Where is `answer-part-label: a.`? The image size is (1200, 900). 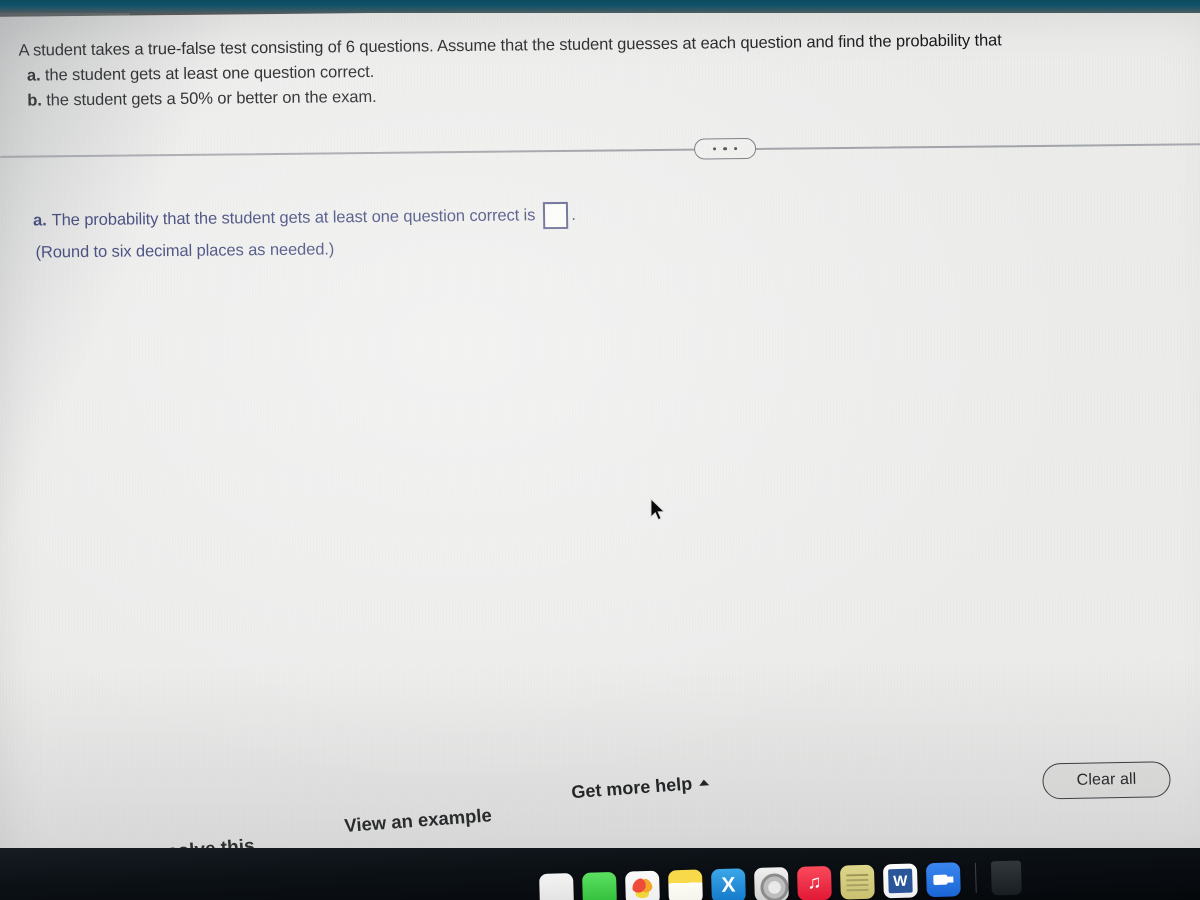
answer-part-label: a. is located at coordinates (39, 220).